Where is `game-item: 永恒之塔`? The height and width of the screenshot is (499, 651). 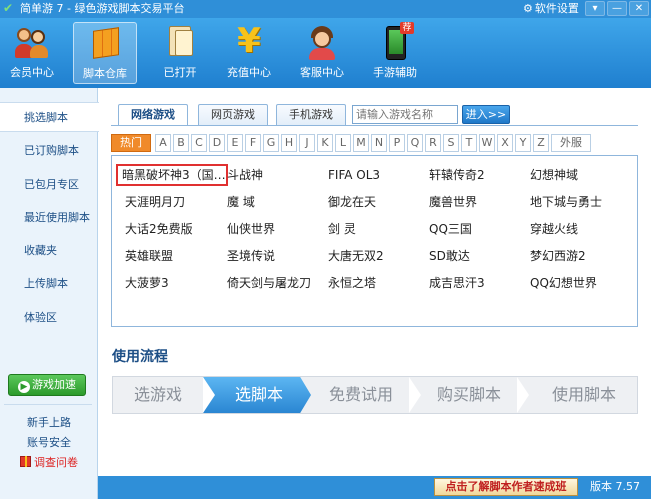 game-item: 永恒之塔 is located at coordinates (352, 283).